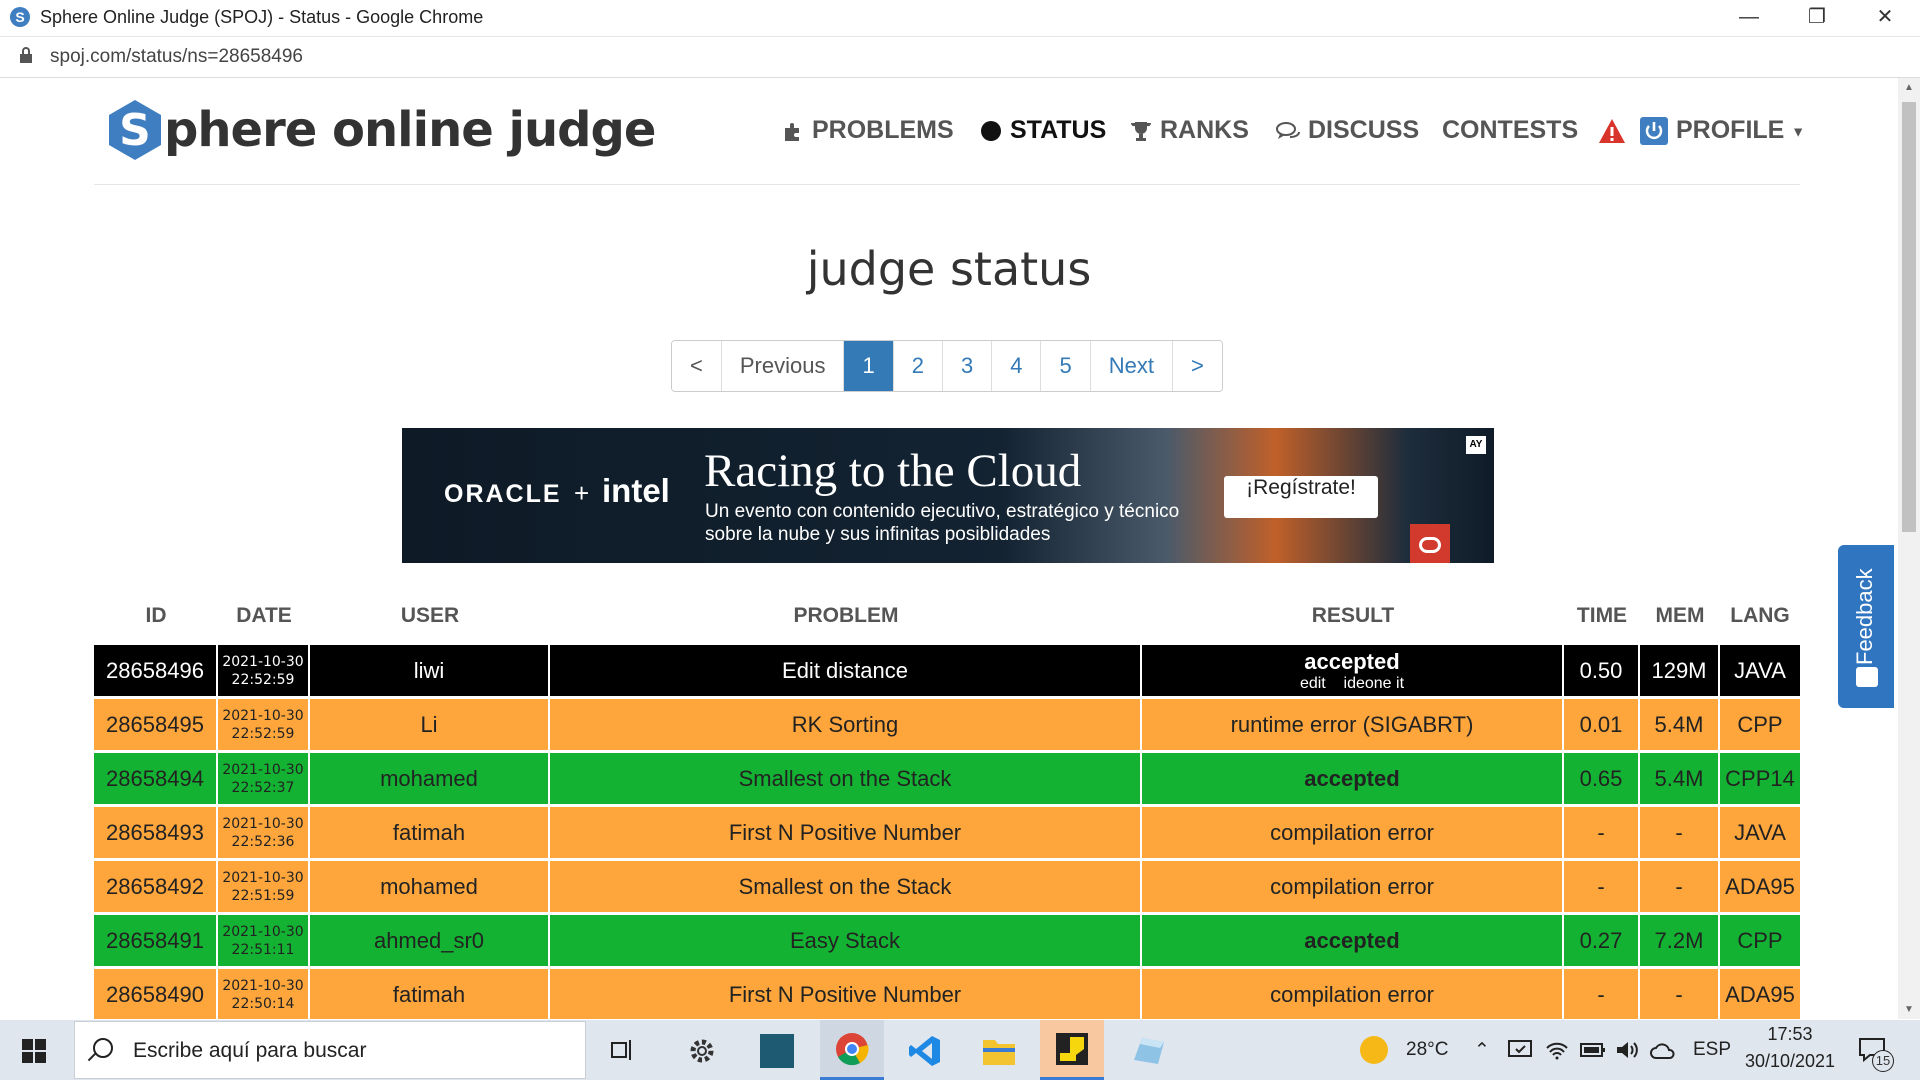  Describe the element at coordinates (1347, 130) in the screenshot. I see `nav-discuss: DISCUSS` at that location.